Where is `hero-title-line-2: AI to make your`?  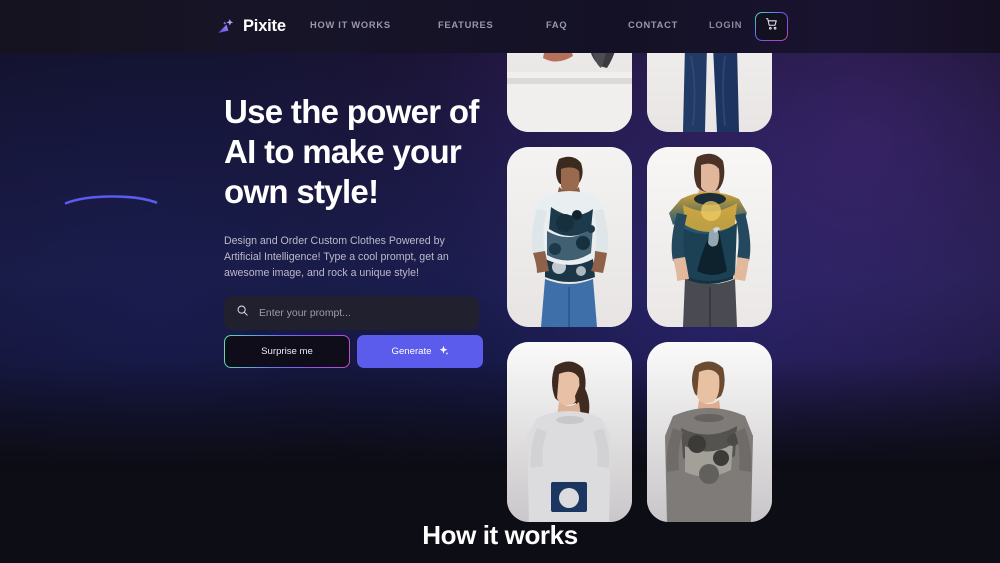 hero-title-line-2: AI to make your is located at coordinates (343, 151).